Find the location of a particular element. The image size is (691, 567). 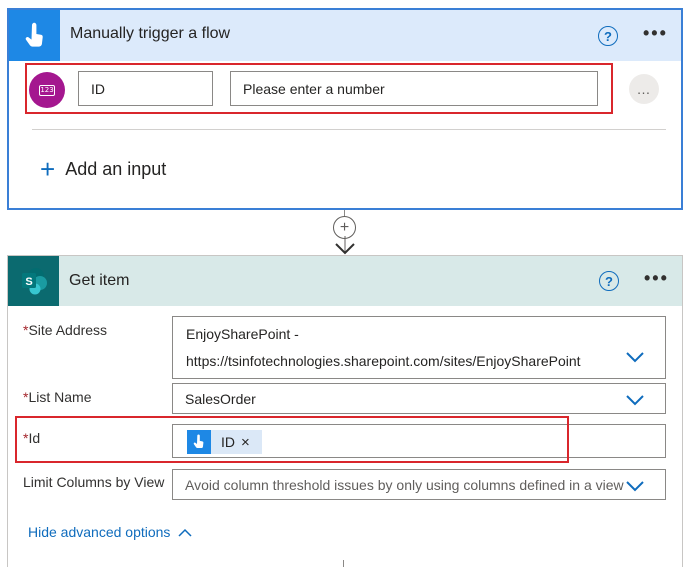

list-name-dropdown: SalesOrder is located at coordinates (419, 398).